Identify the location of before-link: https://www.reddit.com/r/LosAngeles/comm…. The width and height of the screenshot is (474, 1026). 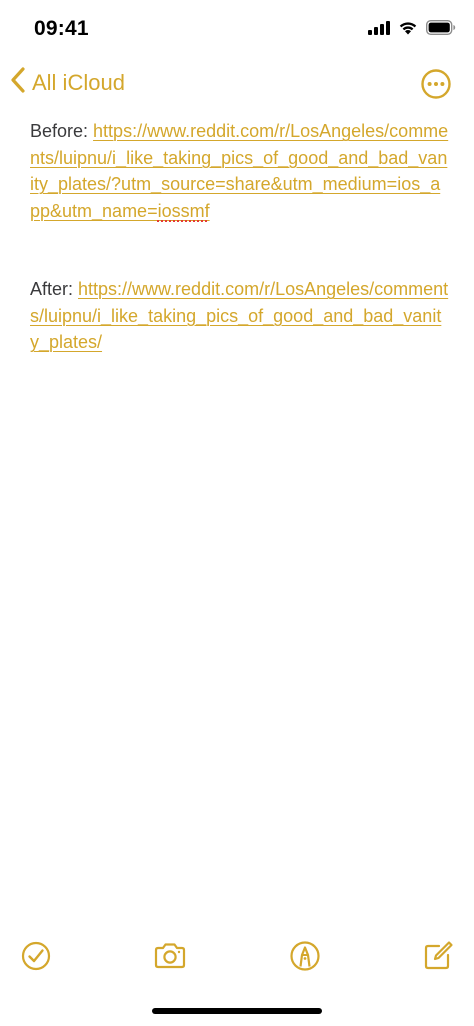
(239, 171).